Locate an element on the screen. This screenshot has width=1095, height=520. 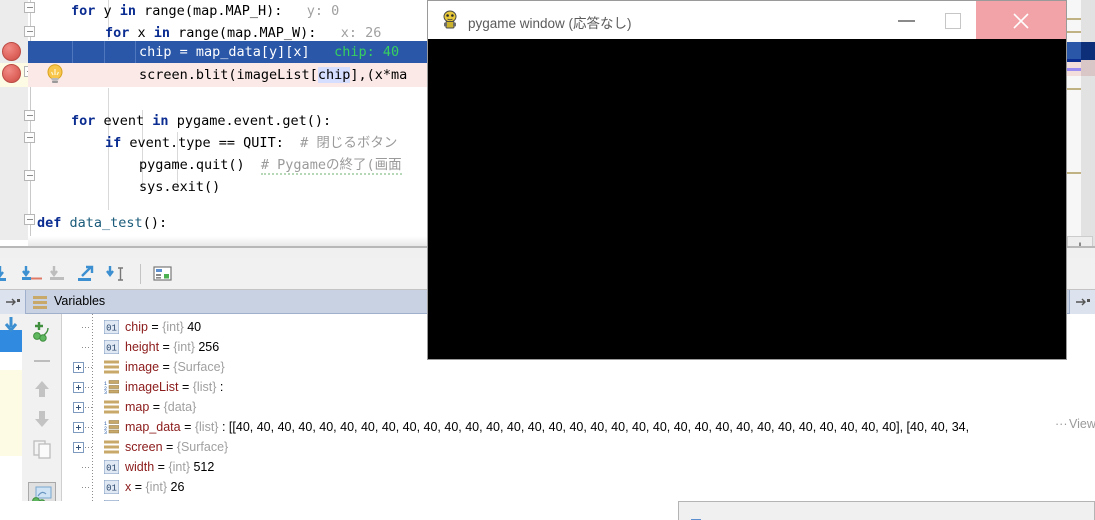
variable-text: image = {Surface} is located at coordinates (175, 367).